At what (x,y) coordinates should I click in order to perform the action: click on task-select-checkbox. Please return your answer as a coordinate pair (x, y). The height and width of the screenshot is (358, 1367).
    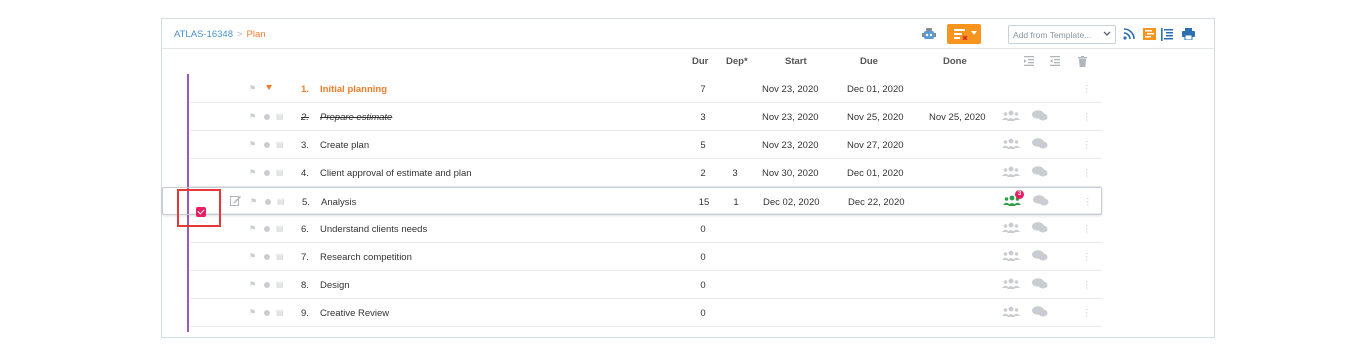
    Looking at the image, I should click on (201, 212).